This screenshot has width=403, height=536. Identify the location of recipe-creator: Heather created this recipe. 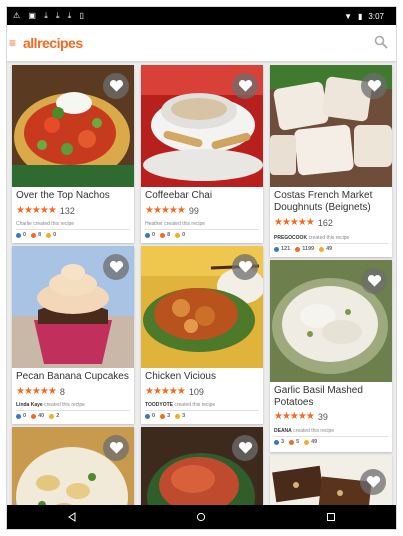
(202, 224).